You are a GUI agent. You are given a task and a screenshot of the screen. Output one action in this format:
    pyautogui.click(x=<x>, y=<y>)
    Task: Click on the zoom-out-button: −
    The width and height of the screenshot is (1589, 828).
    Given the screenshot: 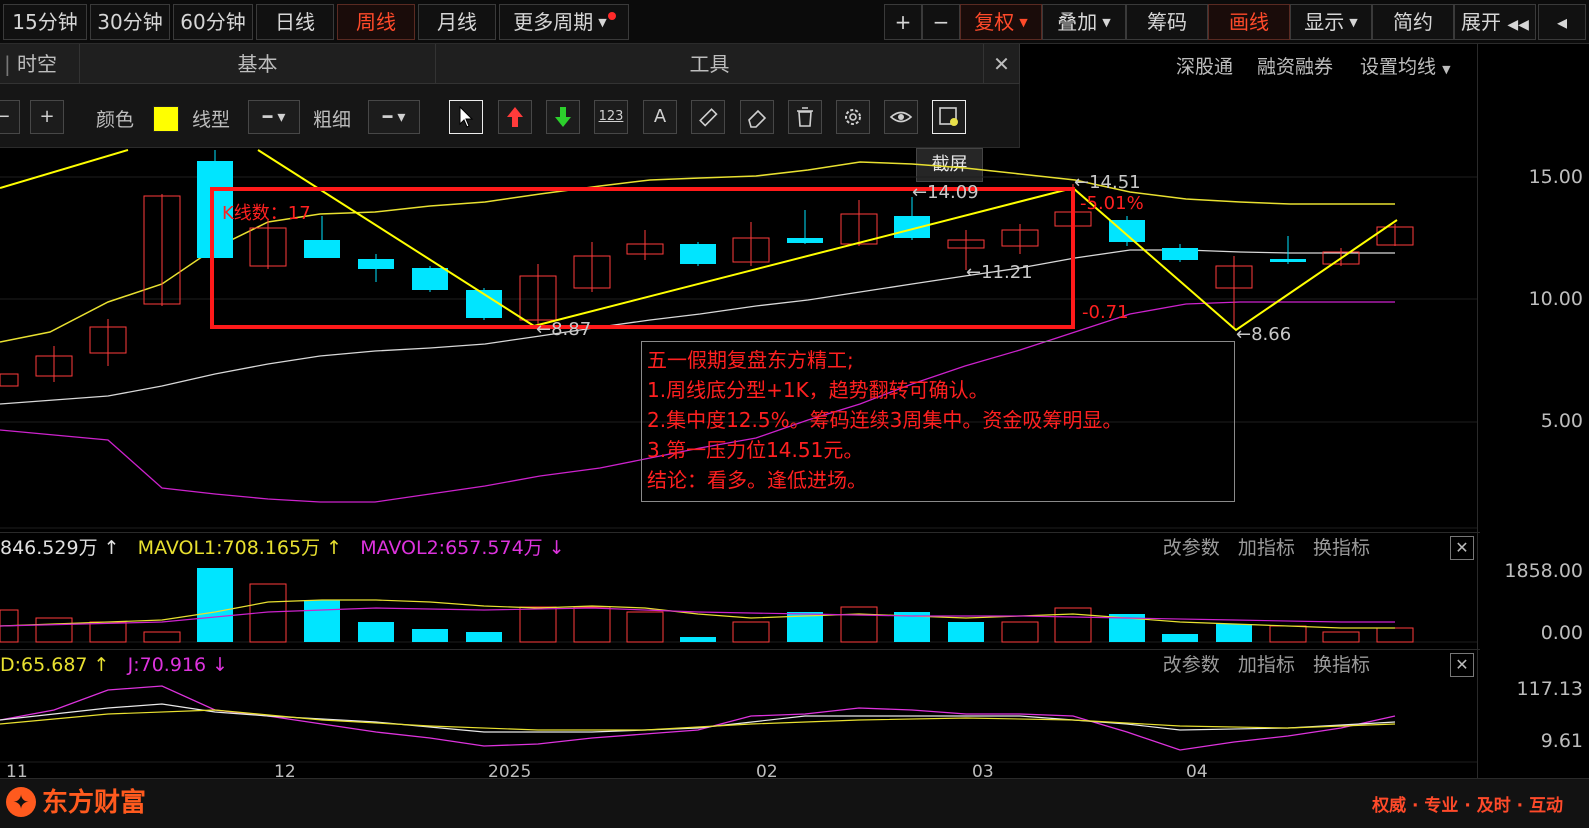 What is the action you would take?
    pyautogui.click(x=941, y=22)
    